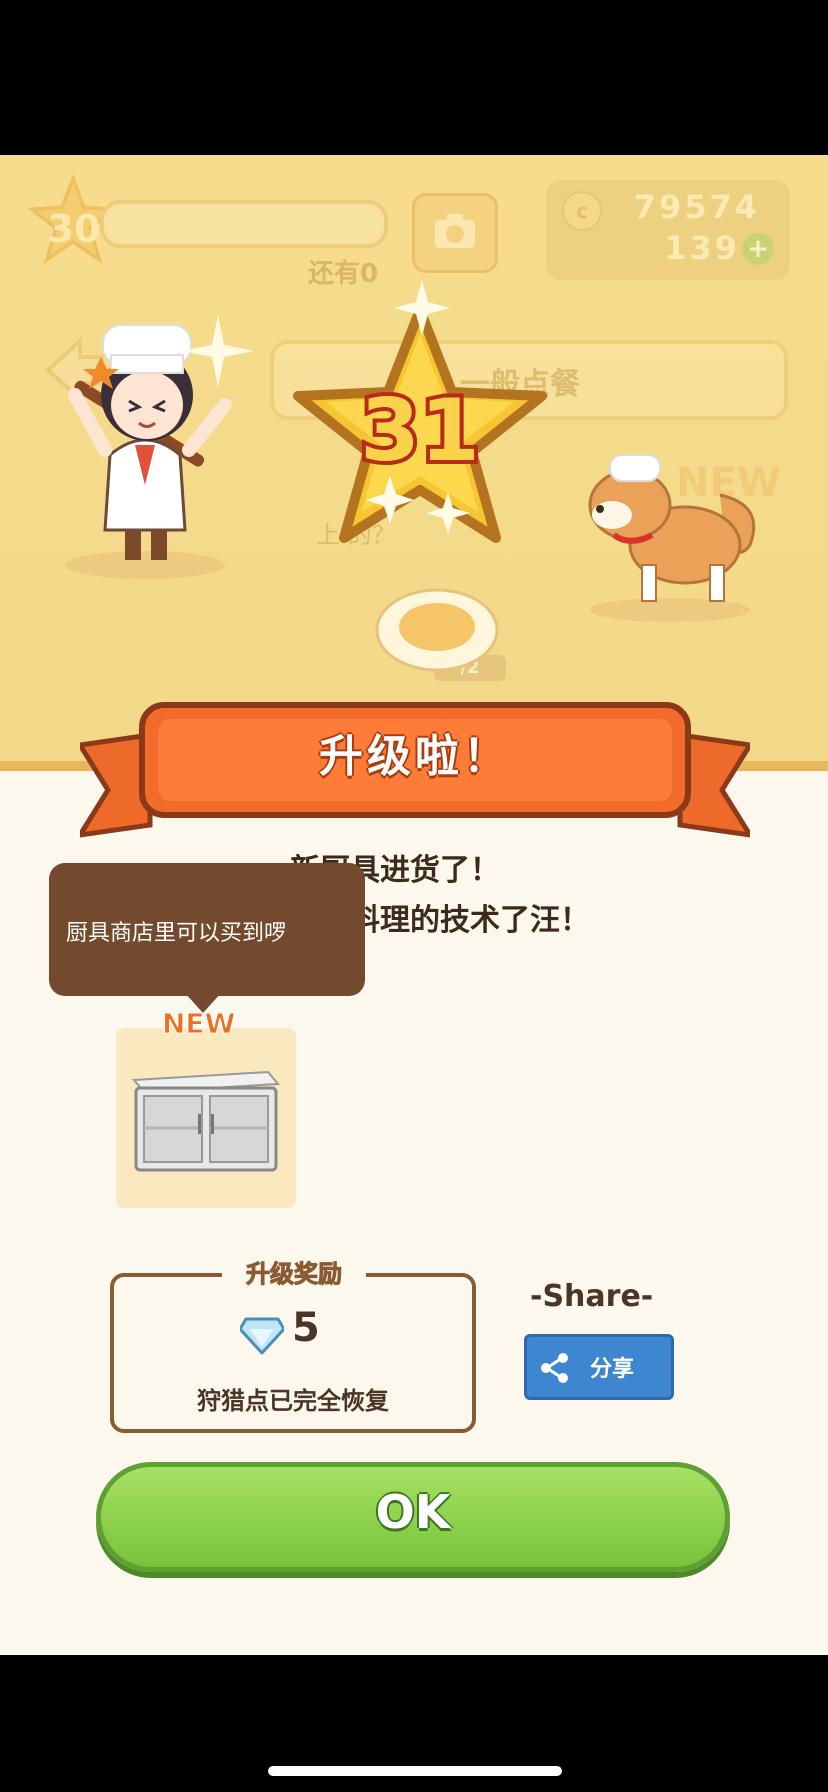 This screenshot has width=828, height=1792. I want to click on reward-description: 狩猎点已完全恢复, so click(293, 1401).